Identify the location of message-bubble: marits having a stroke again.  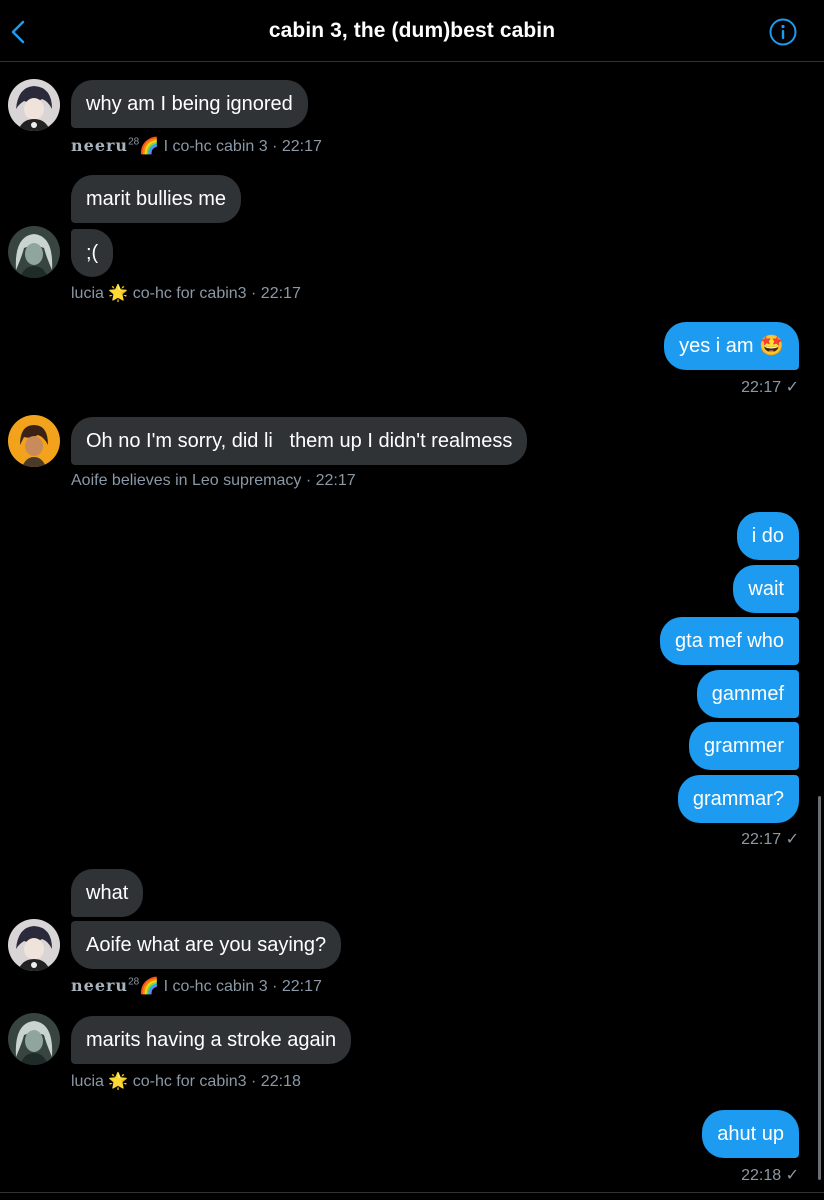
(211, 1040).